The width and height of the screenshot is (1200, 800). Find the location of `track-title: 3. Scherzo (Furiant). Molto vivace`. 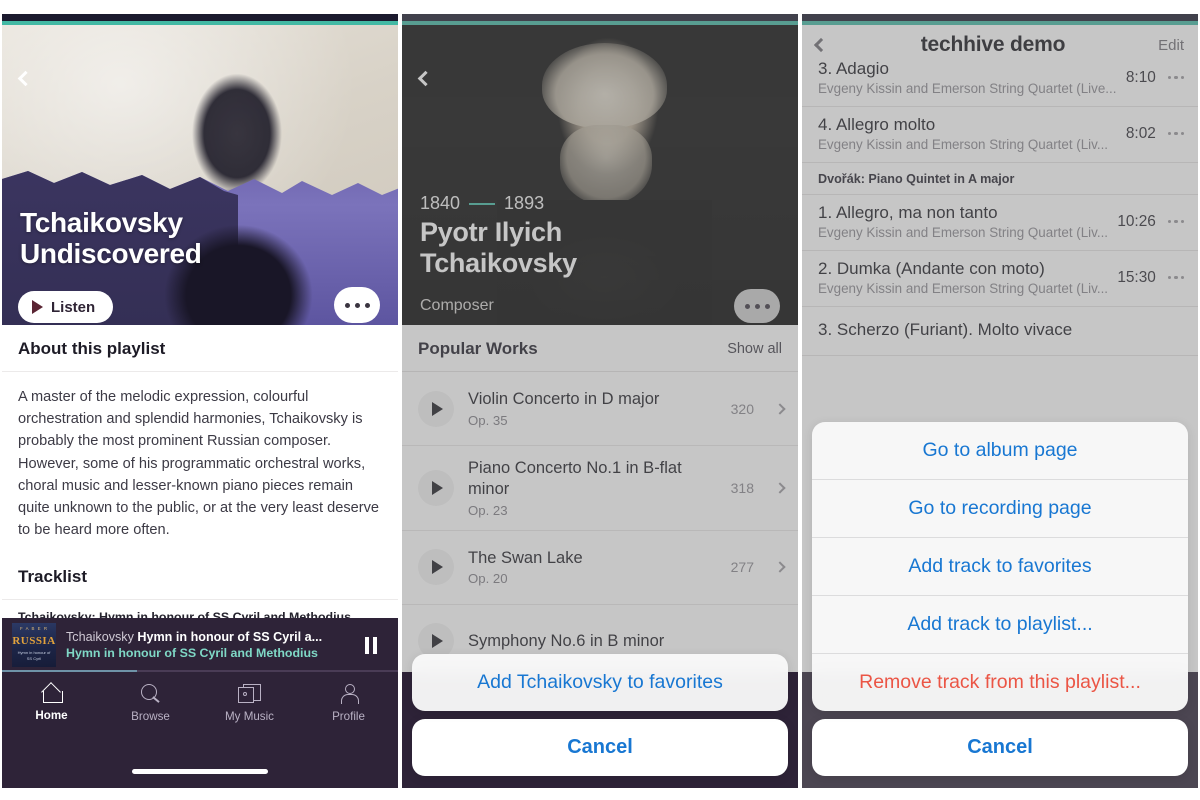

track-title: 3. Scherzo (Furiant). Molto vivace is located at coordinates (945, 329).